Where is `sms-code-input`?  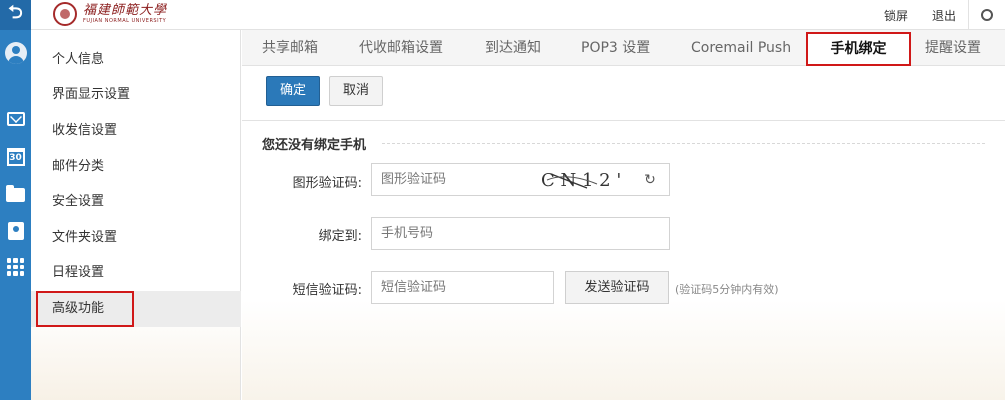 sms-code-input is located at coordinates (462, 287).